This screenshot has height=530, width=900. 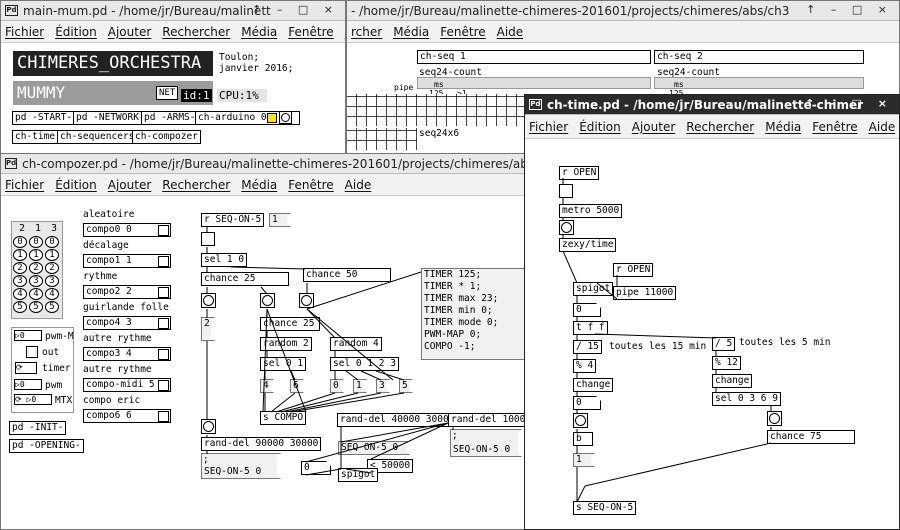 I want to click on msg-one: 1, so click(x=584, y=460).